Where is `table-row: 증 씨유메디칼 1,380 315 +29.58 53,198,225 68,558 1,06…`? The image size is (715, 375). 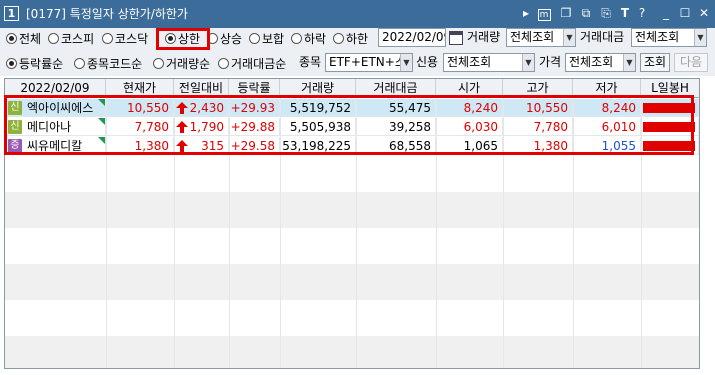 table-row: 증 씨유메디칼 1,380 315 +29.58 53,198,225 68,558 1,06… is located at coordinates (352, 146).